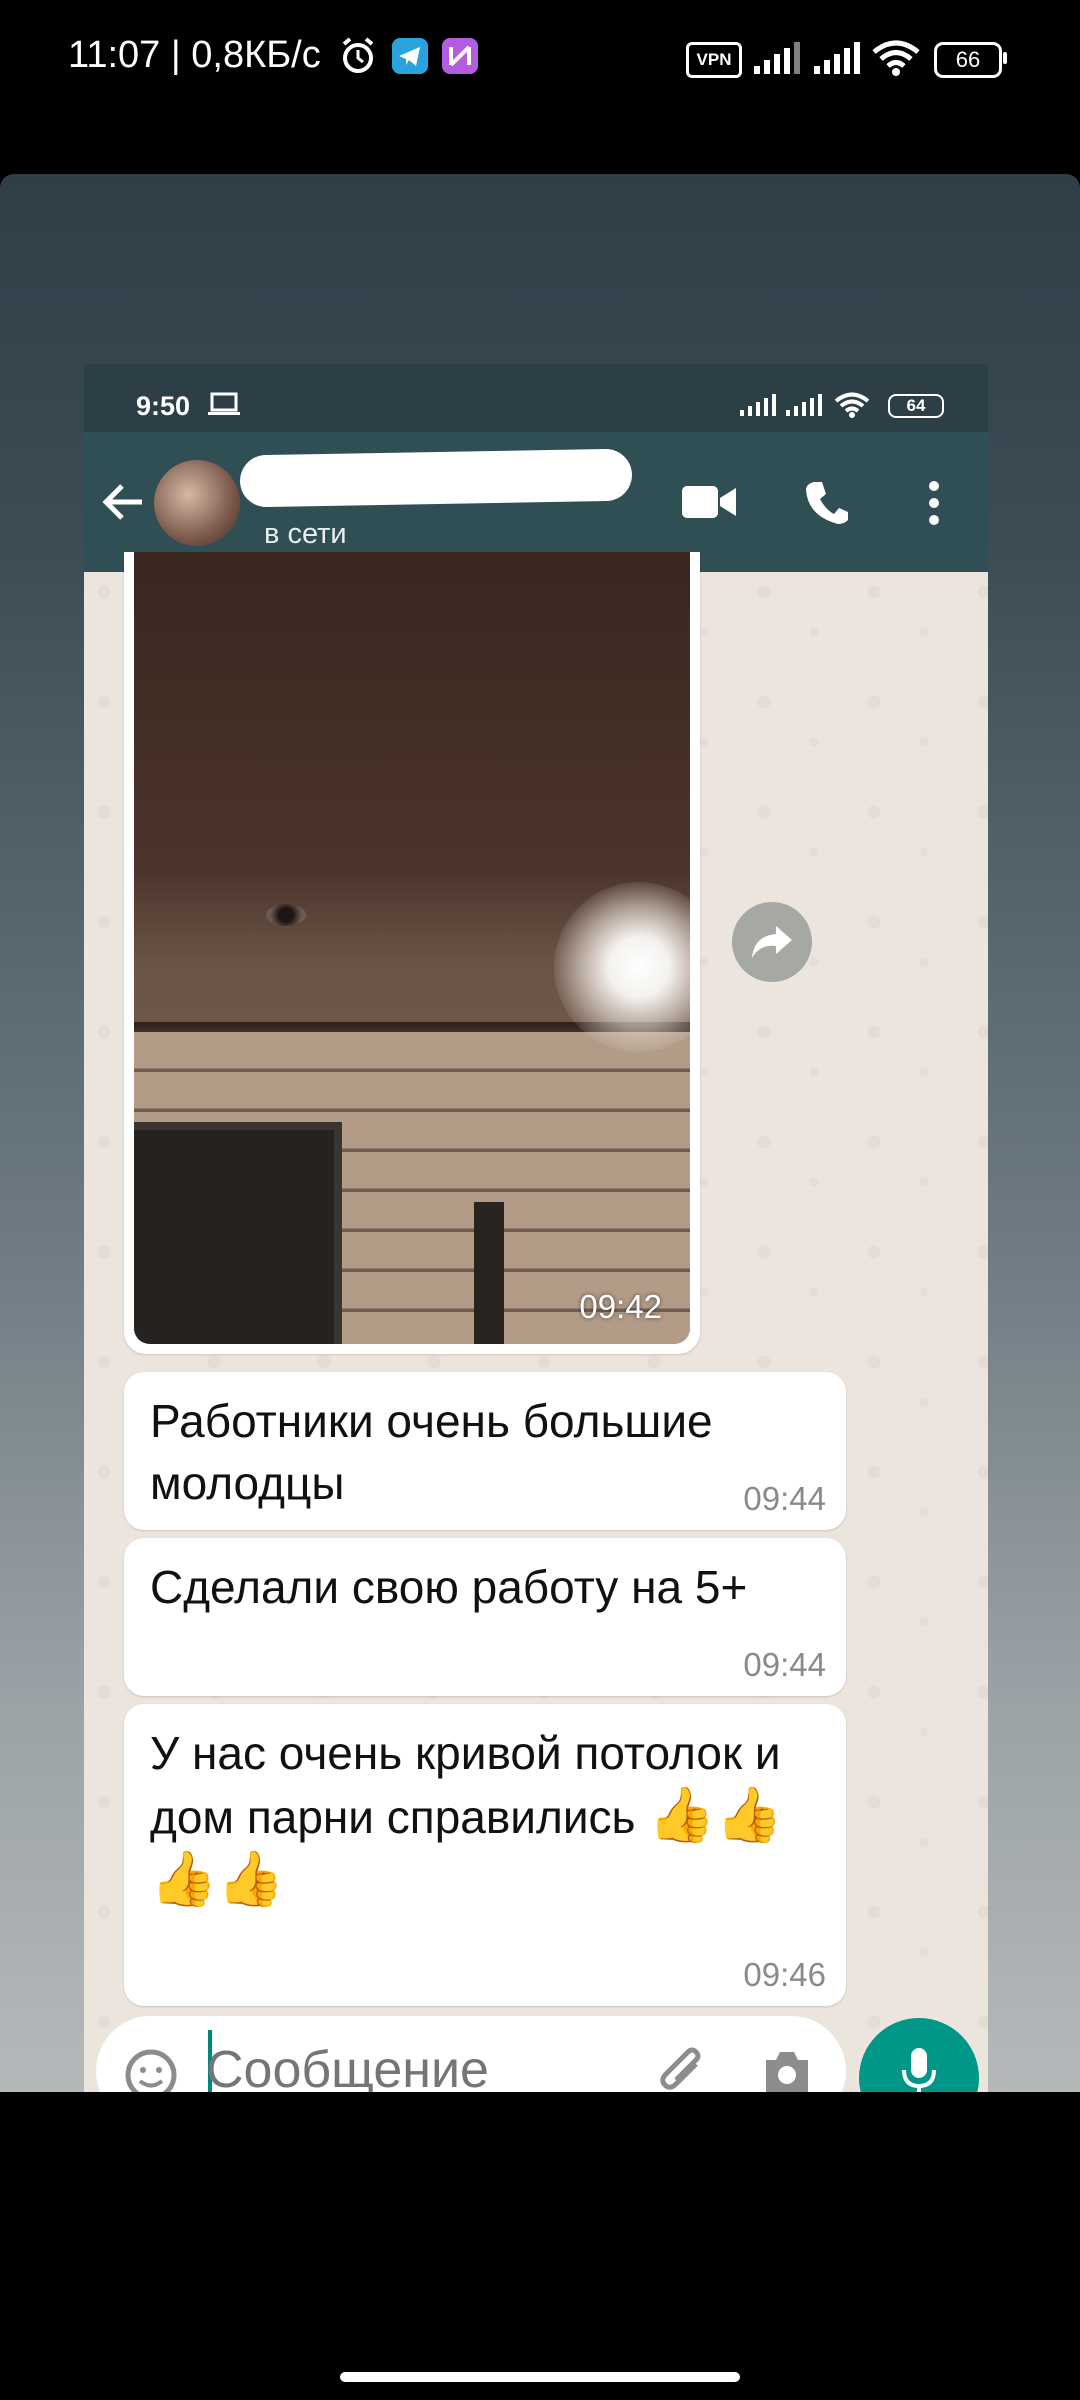 Image resolution: width=1080 pixels, height=2400 pixels. Describe the element at coordinates (356, 2066) in the screenshot. I see `message-input` at that location.